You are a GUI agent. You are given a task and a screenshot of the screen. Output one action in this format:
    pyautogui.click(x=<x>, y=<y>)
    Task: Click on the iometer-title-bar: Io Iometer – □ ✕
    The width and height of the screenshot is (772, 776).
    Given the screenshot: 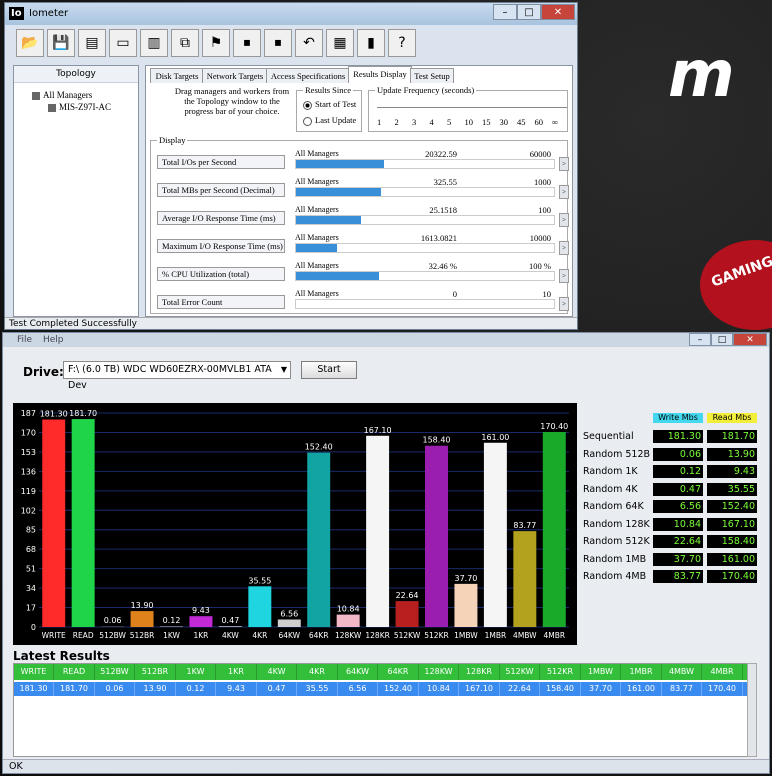 What is the action you would take?
    pyautogui.click(x=291, y=14)
    